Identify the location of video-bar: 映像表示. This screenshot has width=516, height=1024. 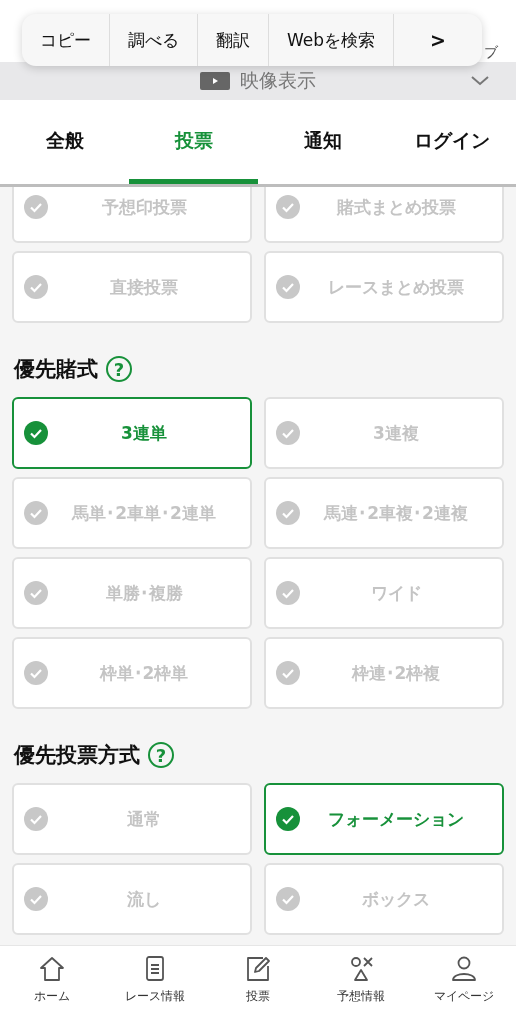
(258, 81).